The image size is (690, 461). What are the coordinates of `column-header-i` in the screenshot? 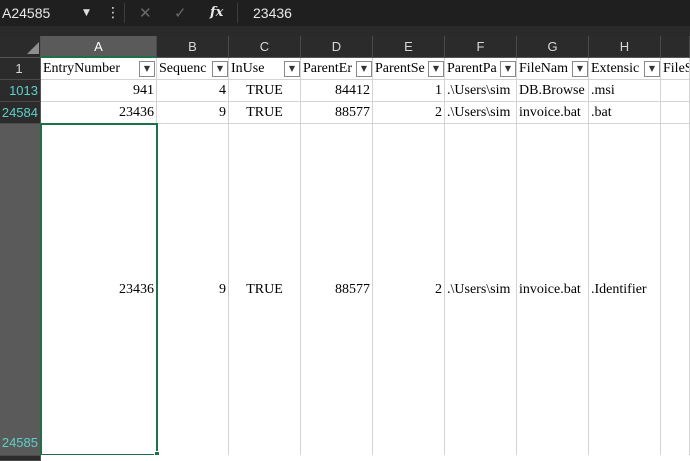 It's located at (675, 47).